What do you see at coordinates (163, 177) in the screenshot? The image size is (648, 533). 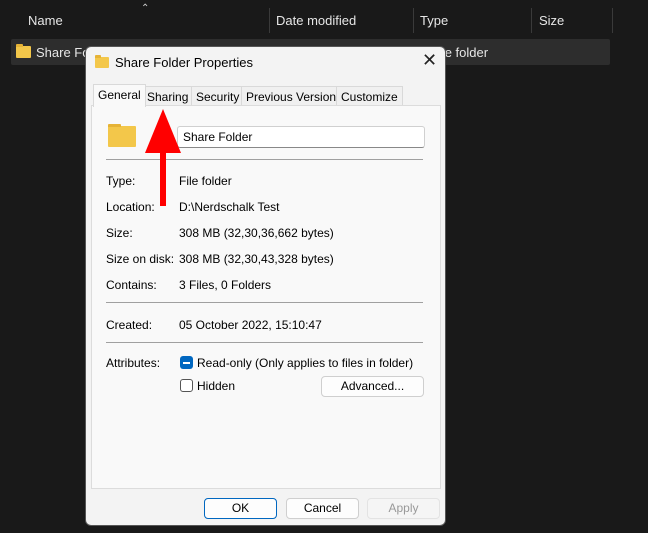 I see `arrow-shaft` at bounding box center [163, 177].